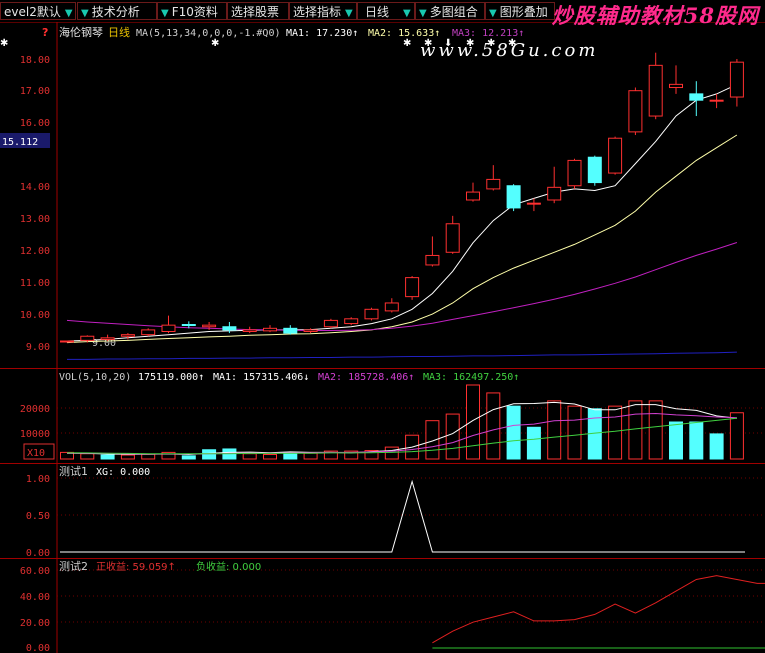 This screenshot has height=653, width=765. What do you see at coordinates (35, 623) in the screenshot?
I see `test2-tick: 20.00` at bounding box center [35, 623].